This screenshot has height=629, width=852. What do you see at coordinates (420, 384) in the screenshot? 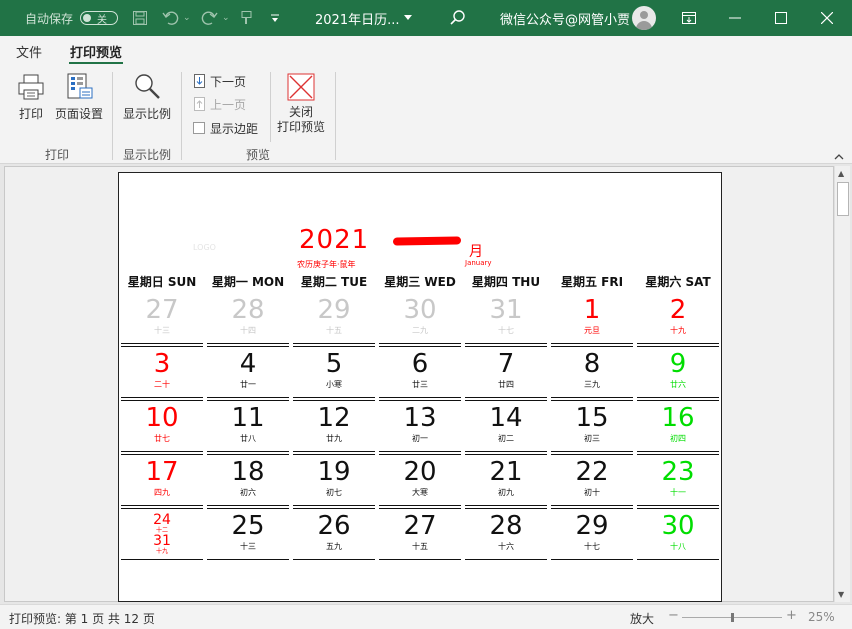
I see `lunar-date: 廿三` at bounding box center [420, 384].